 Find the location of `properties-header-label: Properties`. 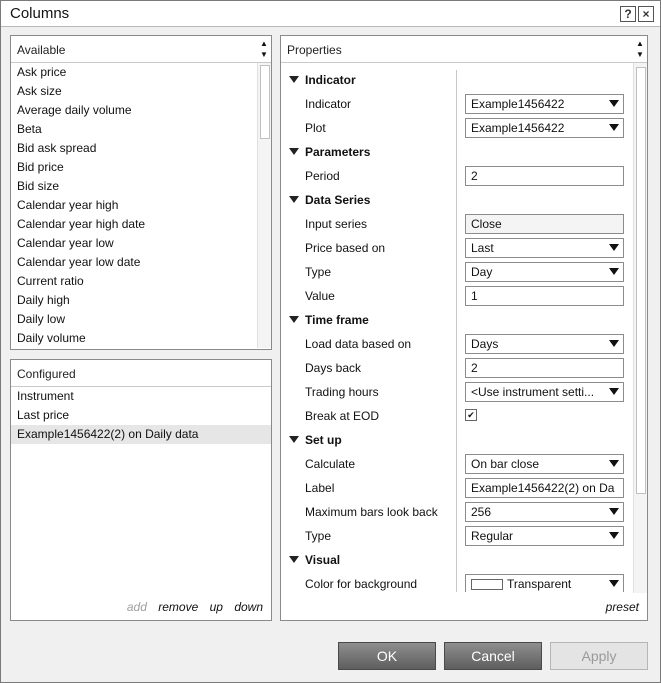

properties-header-label: Properties is located at coordinates (314, 50).